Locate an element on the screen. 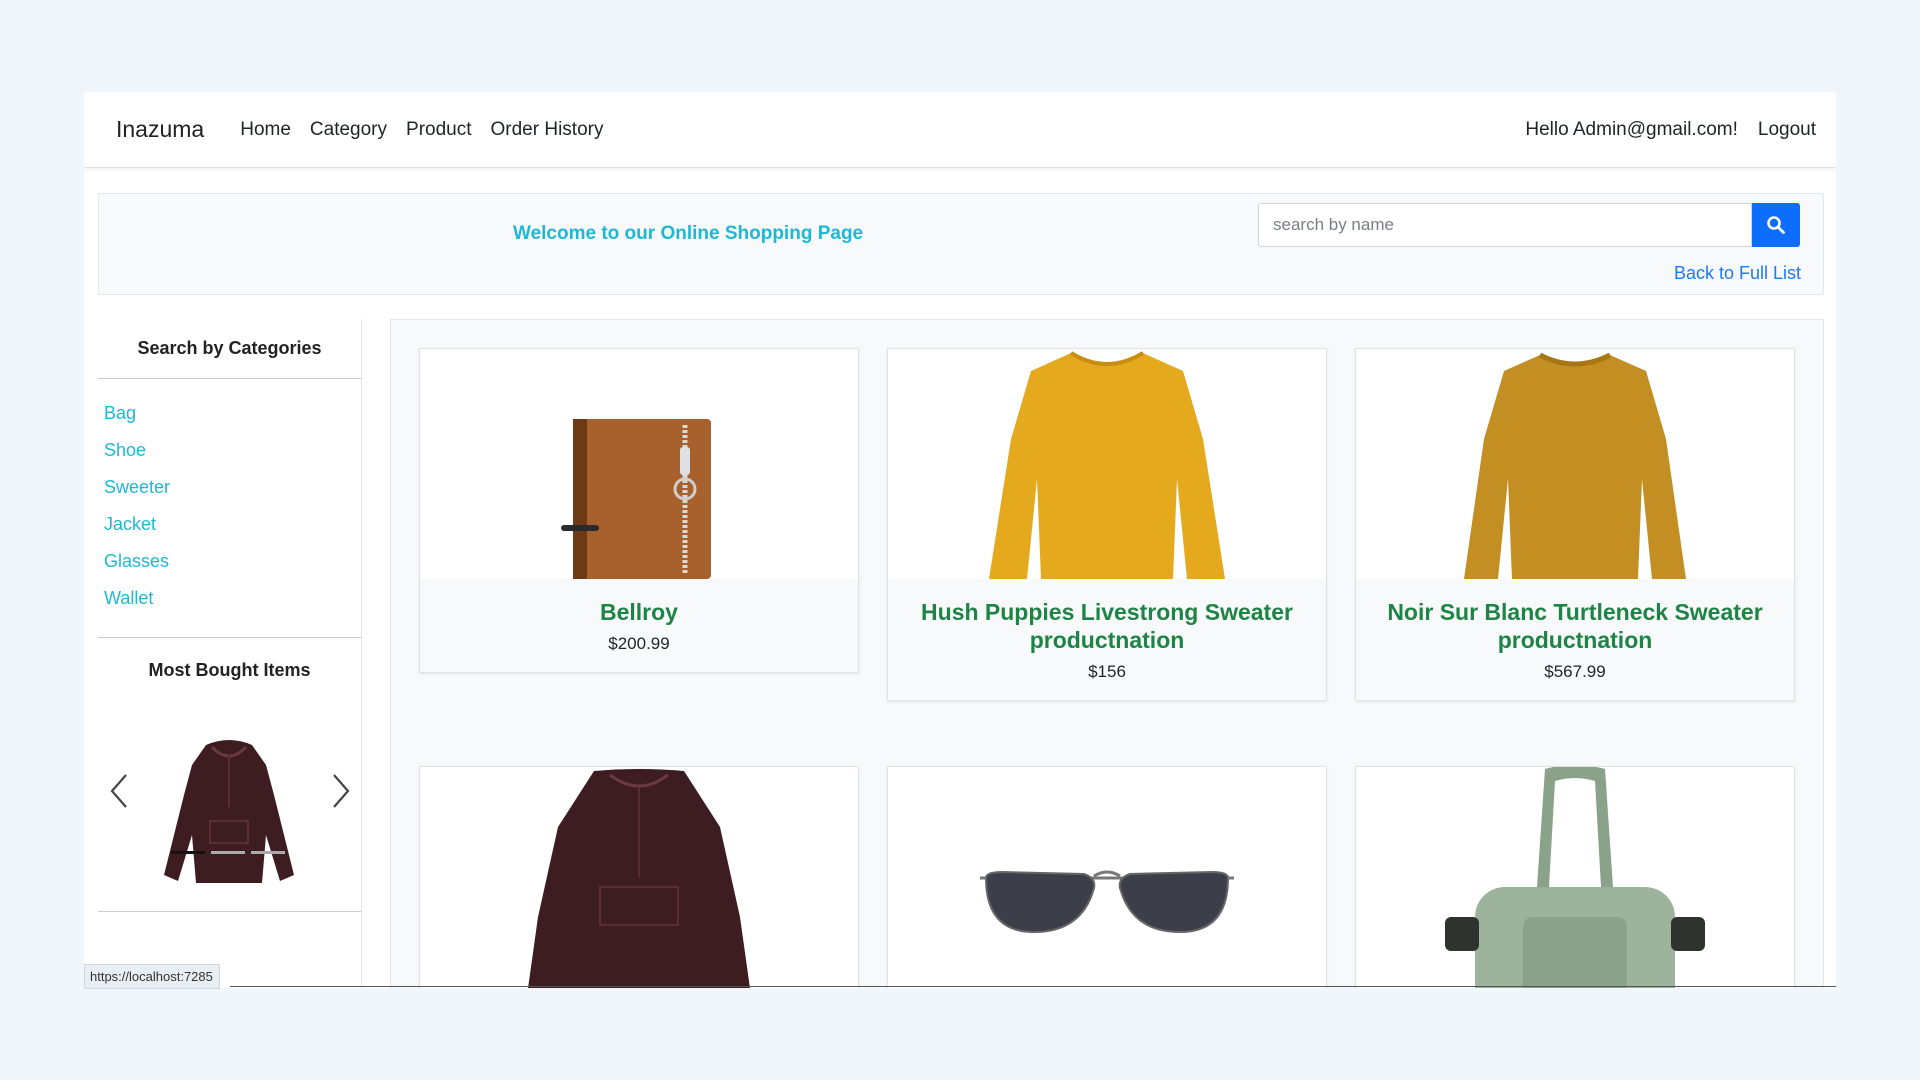  categories-title: Search by Categories is located at coordinates (229, 348).